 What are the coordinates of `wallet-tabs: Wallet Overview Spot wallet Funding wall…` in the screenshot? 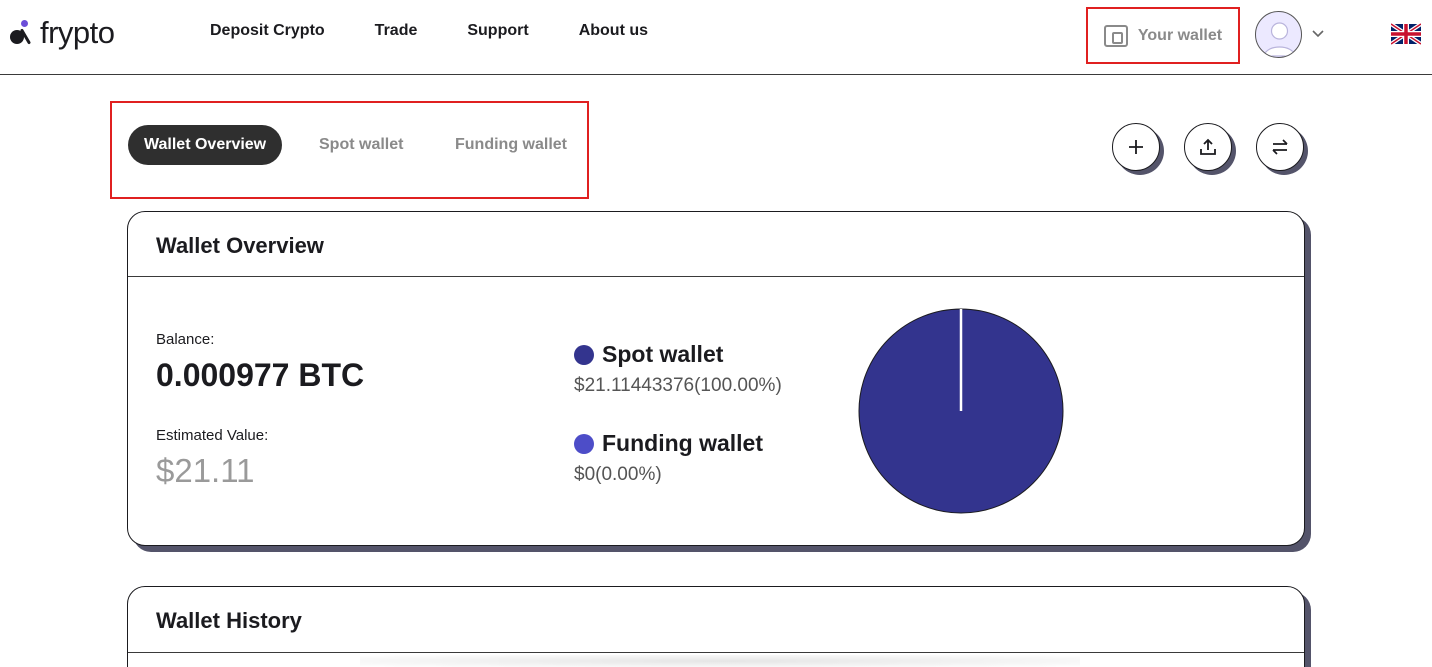 It's located at (349, 150).